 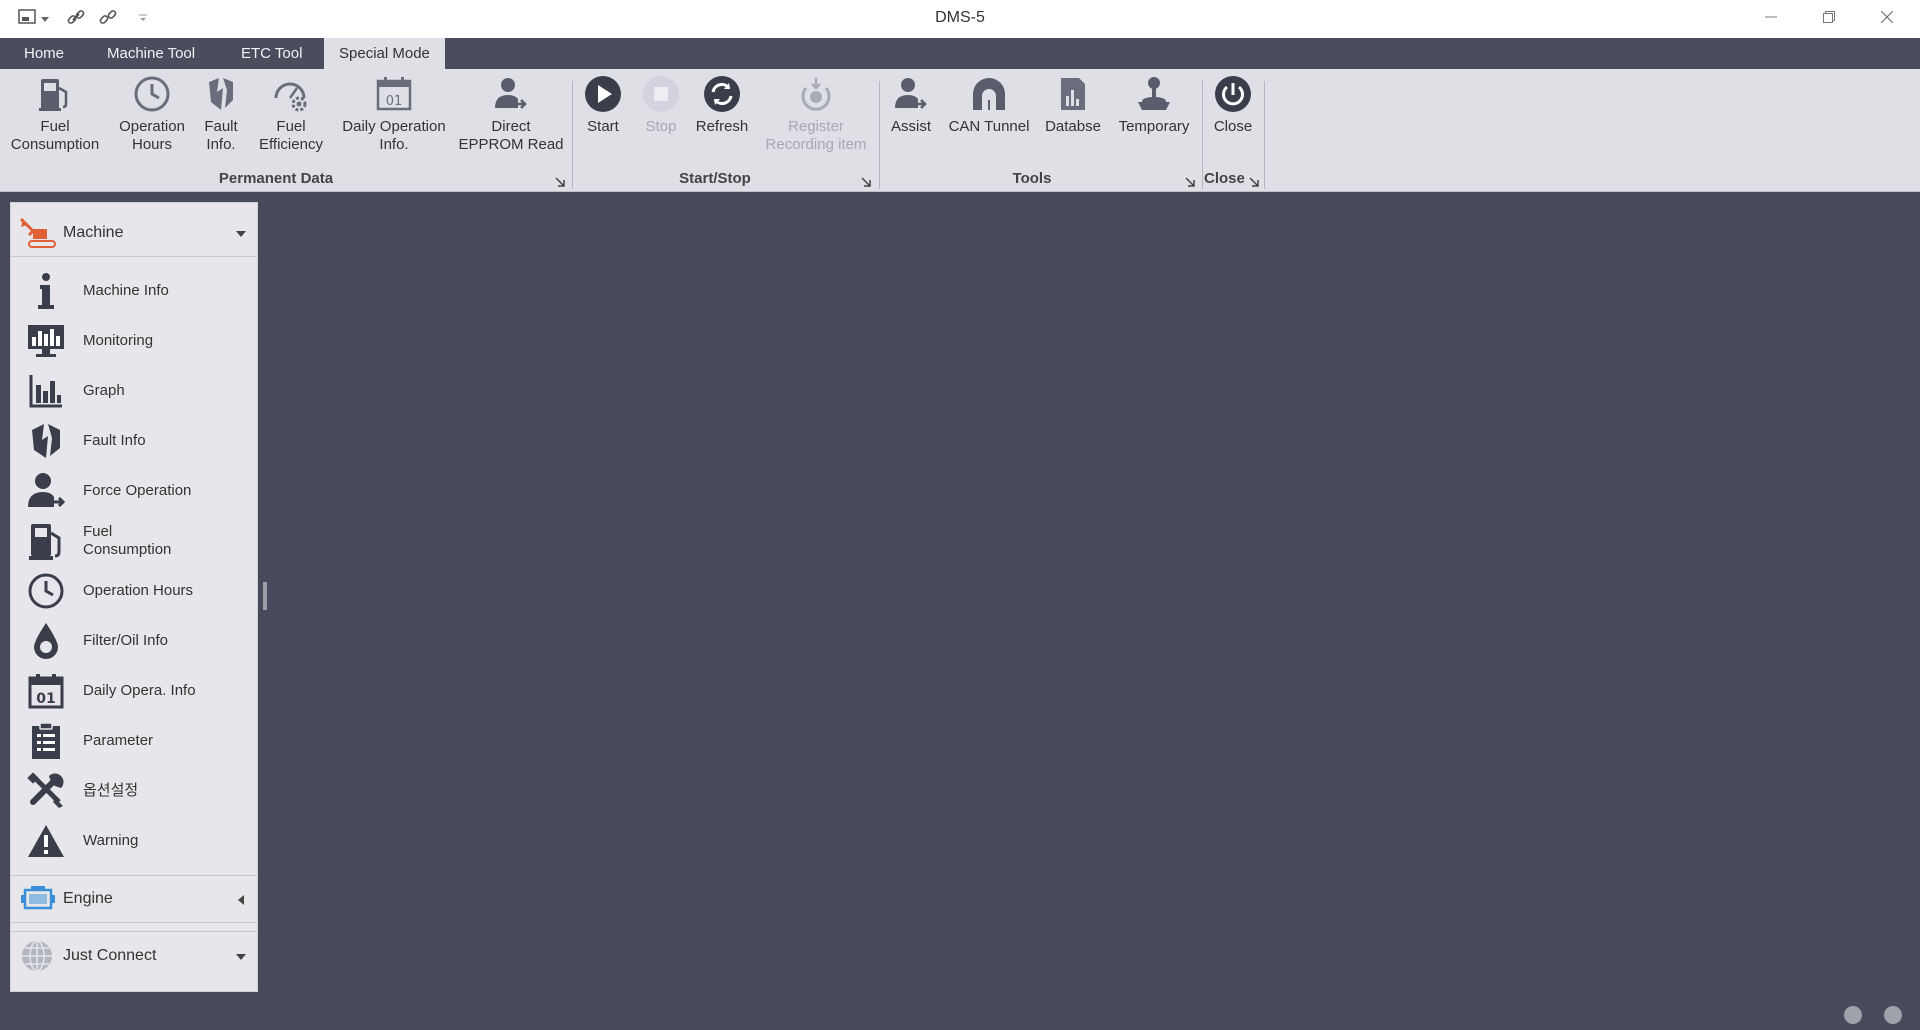 What do you see at coordinates (511, 120) in the screenshot?
I see `direct-epprom-read-button: Direct EPPROM Read` at bounding box center [511, 120].